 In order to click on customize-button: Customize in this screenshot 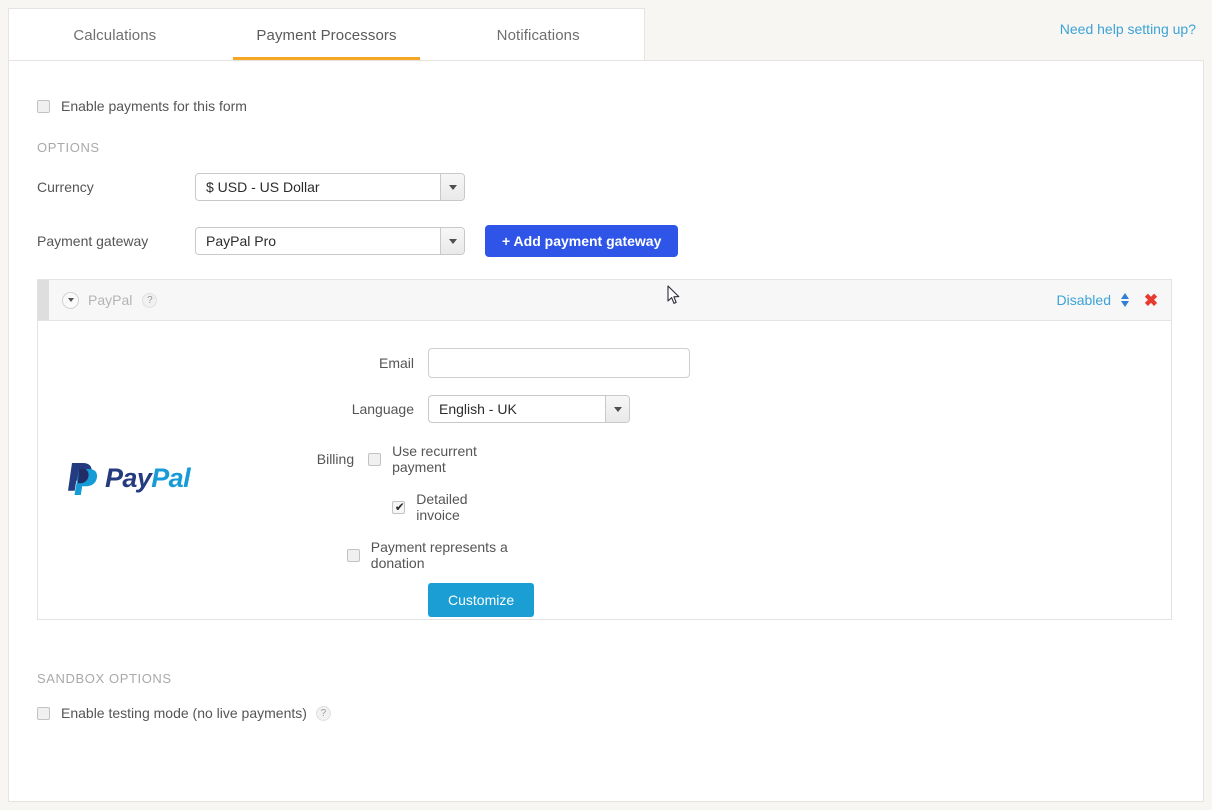, I will do `click(481, 600)`.